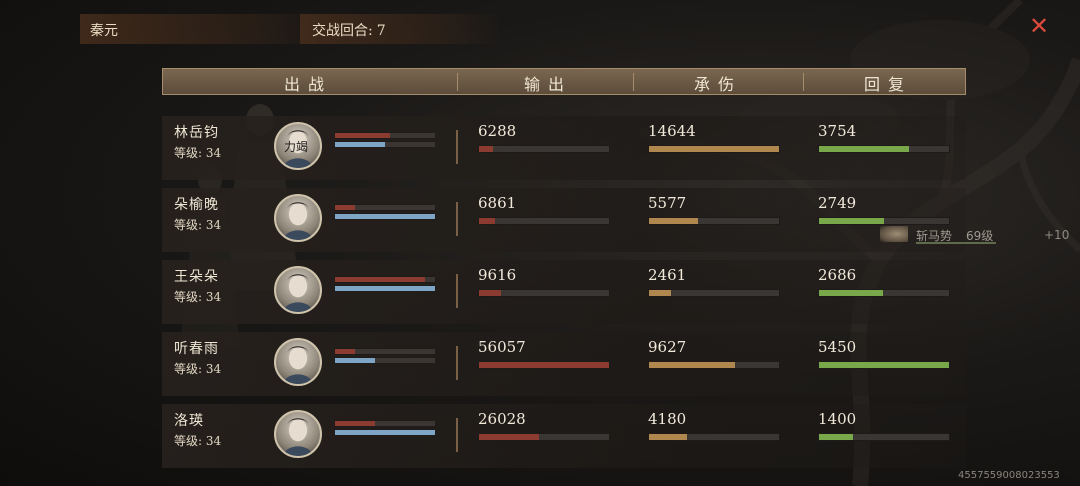 This screenshot has height=486, width=1080. I want to click on fighter-name: 林岳钧, so click(196, 133).